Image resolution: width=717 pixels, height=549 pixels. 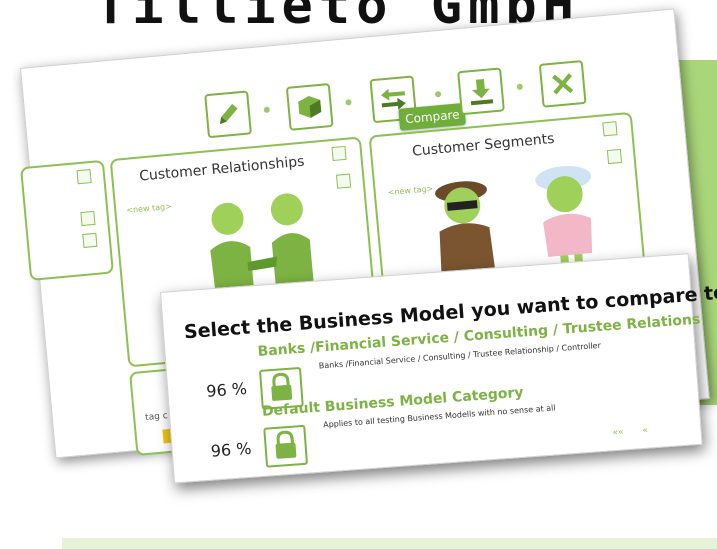 I want to click on panel-title: Customer Segments, so click(x=483, y=145).